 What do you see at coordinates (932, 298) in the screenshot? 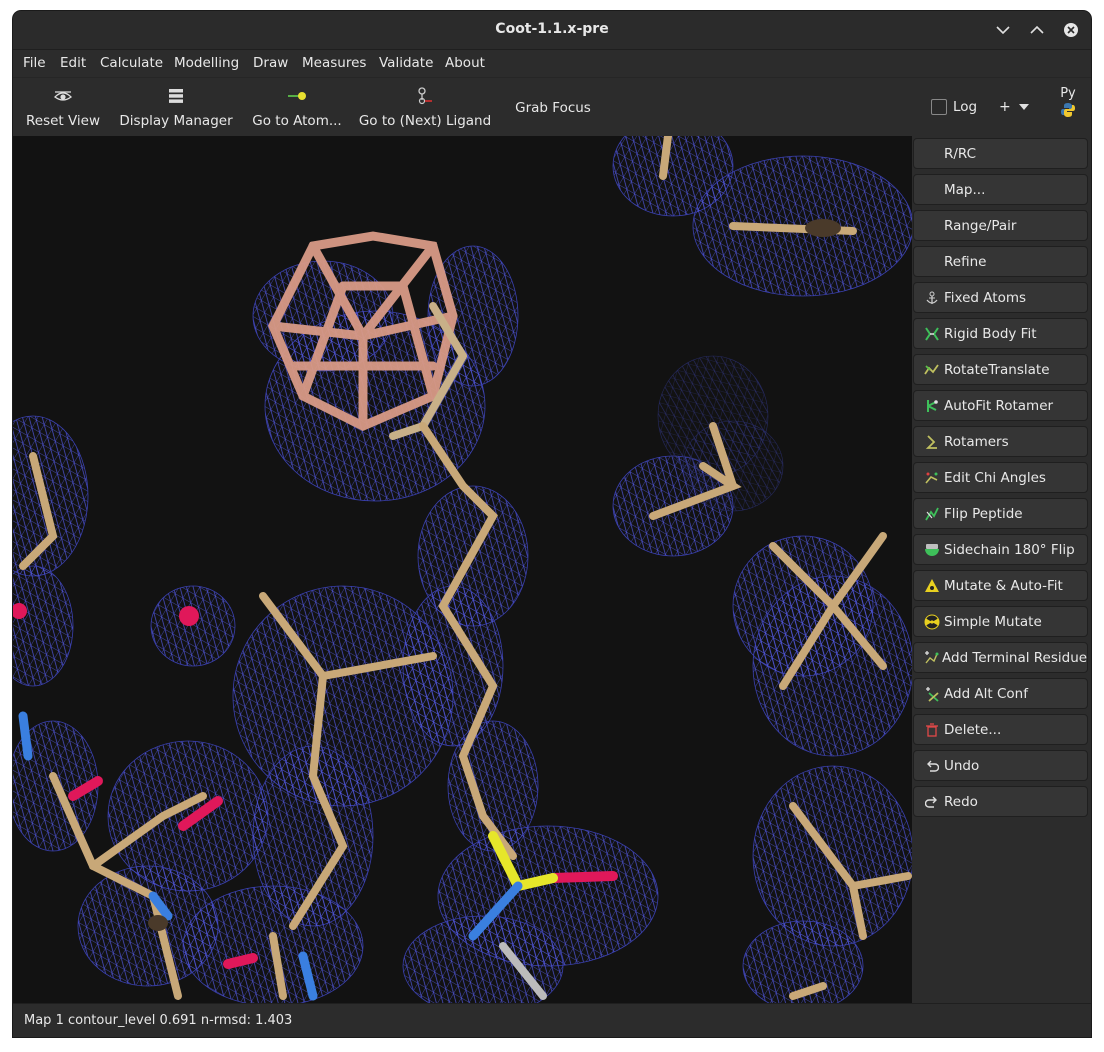
I see `anchor-icon` at bounding box center [932, 298].